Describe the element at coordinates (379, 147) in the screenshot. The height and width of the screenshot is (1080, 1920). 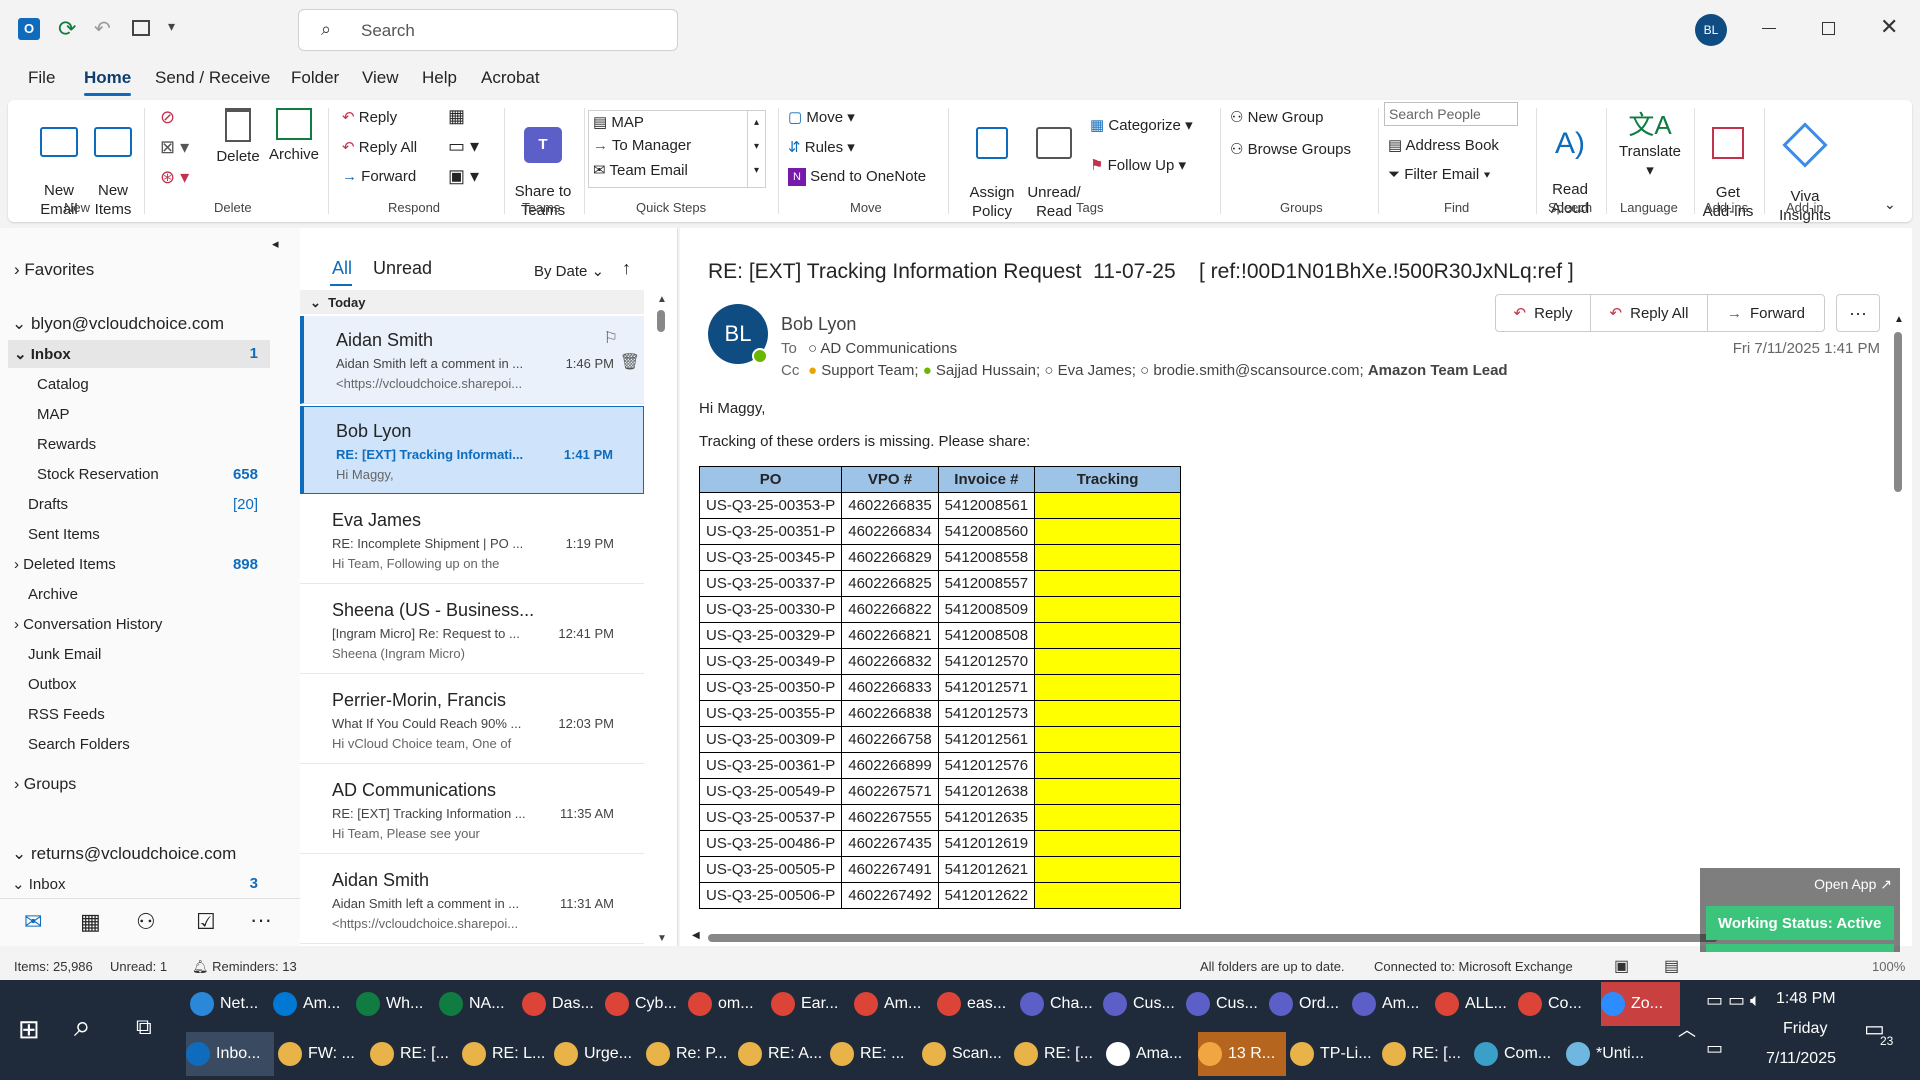
I see `reply-all-button: ↶ Reply All` at that location.